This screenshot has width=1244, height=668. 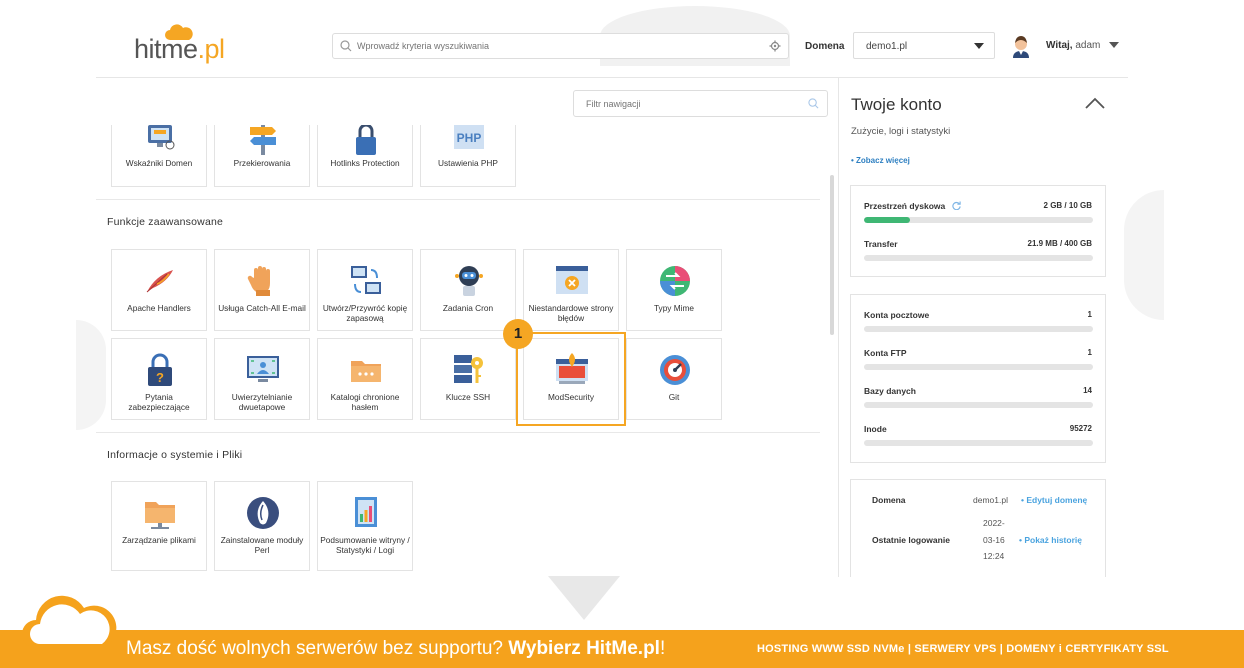 What do you see at coordinates (365, 545) in the screenshot?
I see `tile-label: Podsumowanie witryny / Statystyki / Logi` at bounding box center [365, 545].